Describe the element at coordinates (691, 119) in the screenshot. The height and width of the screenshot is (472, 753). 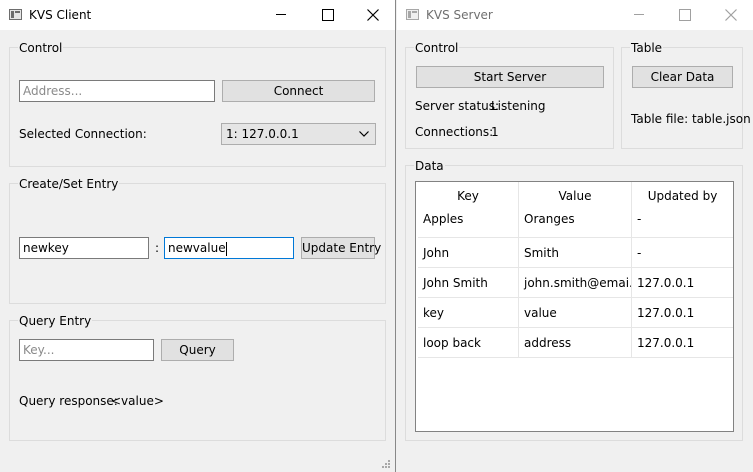
I see `table-file-label: Table file: table.json` at that location.